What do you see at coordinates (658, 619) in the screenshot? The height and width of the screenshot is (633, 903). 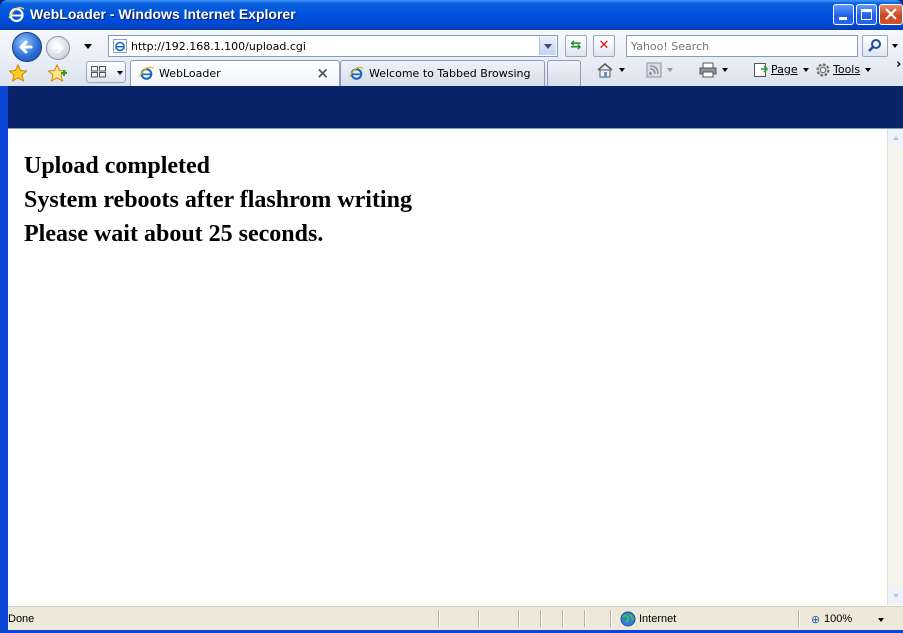 I see `security-zone-label: Internet` at bounding box center [658, 619].